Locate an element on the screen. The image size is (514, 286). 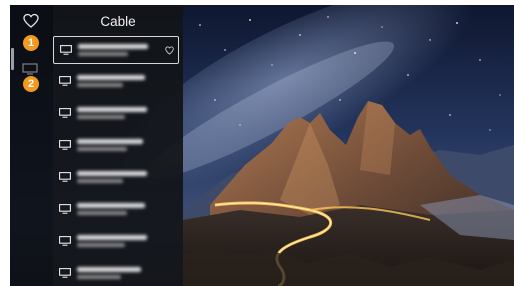
navigation-rail: 1 2 is located at coordinates (31, 145).